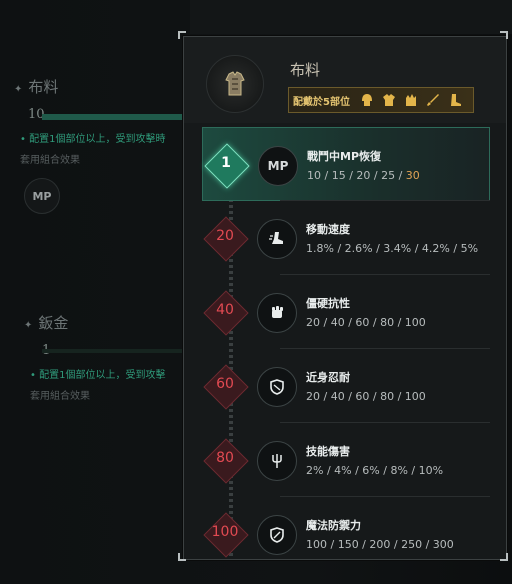 The image size is (512, 584). Describe the element at coordinates (277, 313) in the screenshot. I see `fist-icon` at that location.